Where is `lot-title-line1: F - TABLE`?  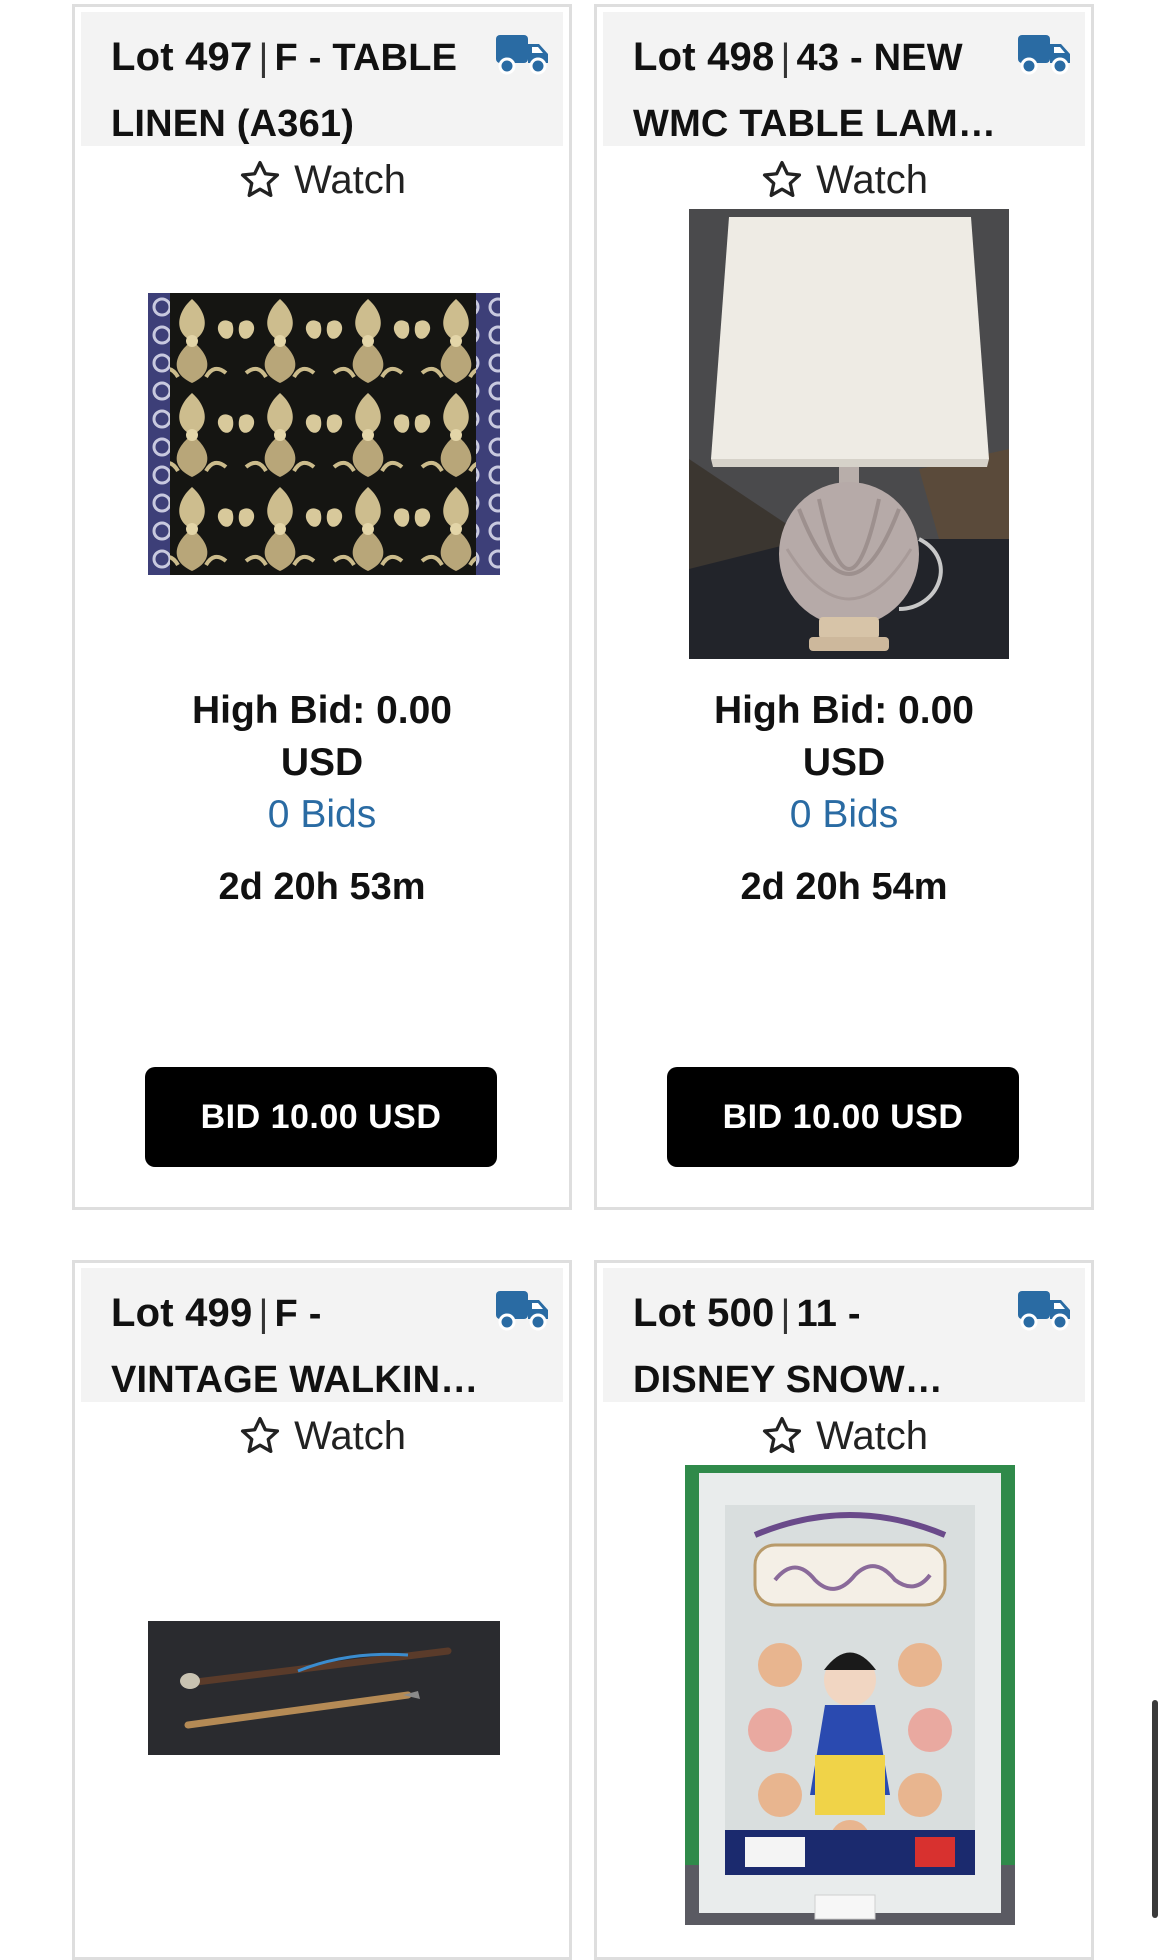 lot-title-line1: F - TABLE is located at coordinates (366, 58).